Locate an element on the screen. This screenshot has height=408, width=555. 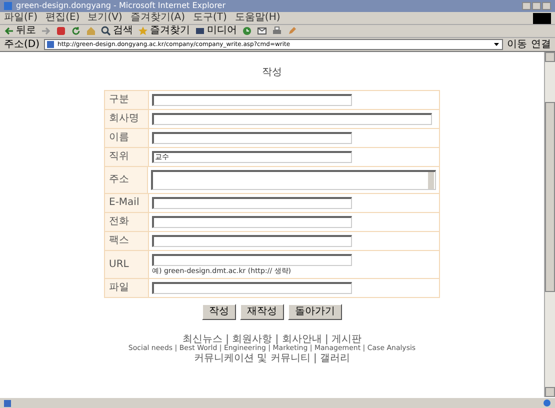
menu-item: 편집(E) is located at coordinates (63, 18).